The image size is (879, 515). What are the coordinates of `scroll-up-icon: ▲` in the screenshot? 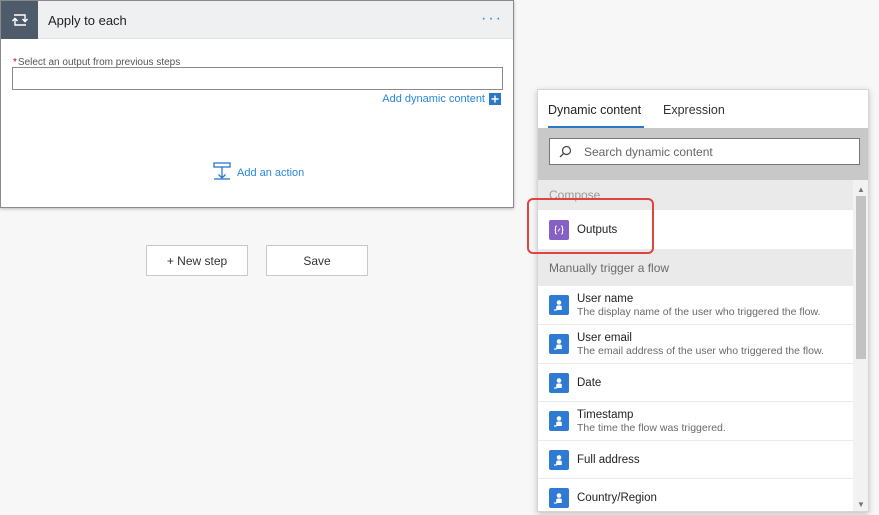 It's located at (860, 189).